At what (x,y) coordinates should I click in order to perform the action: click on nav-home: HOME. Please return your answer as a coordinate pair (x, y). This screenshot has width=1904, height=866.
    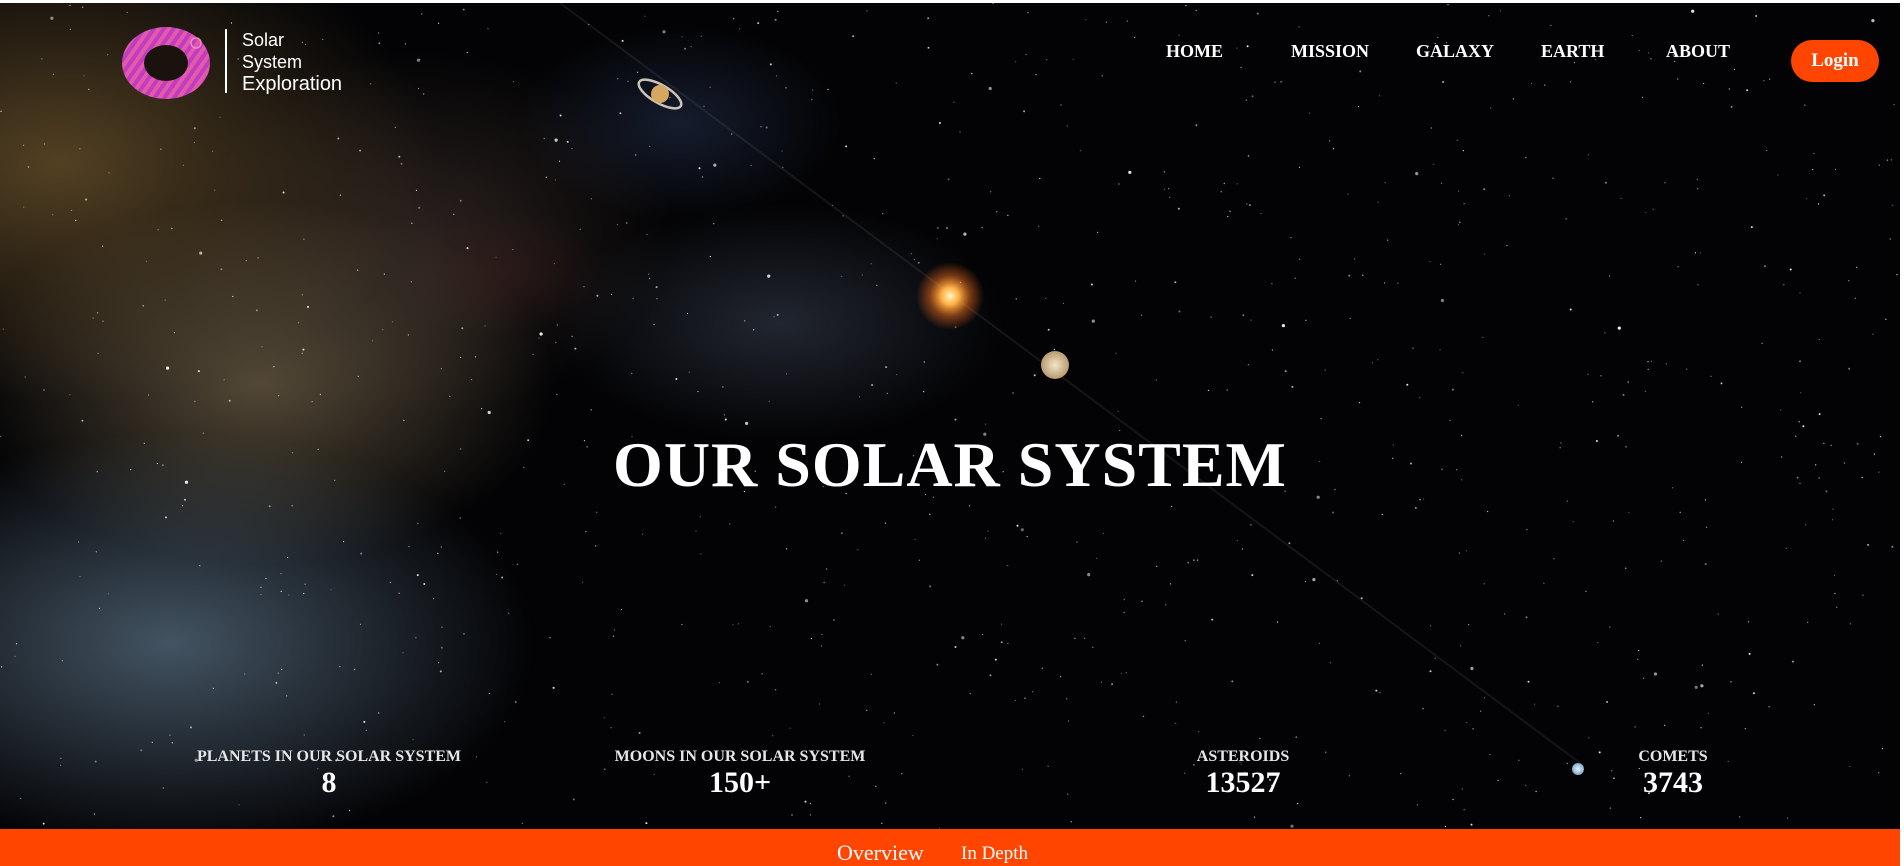
    Looking at the image, I should click on (1194, 51).